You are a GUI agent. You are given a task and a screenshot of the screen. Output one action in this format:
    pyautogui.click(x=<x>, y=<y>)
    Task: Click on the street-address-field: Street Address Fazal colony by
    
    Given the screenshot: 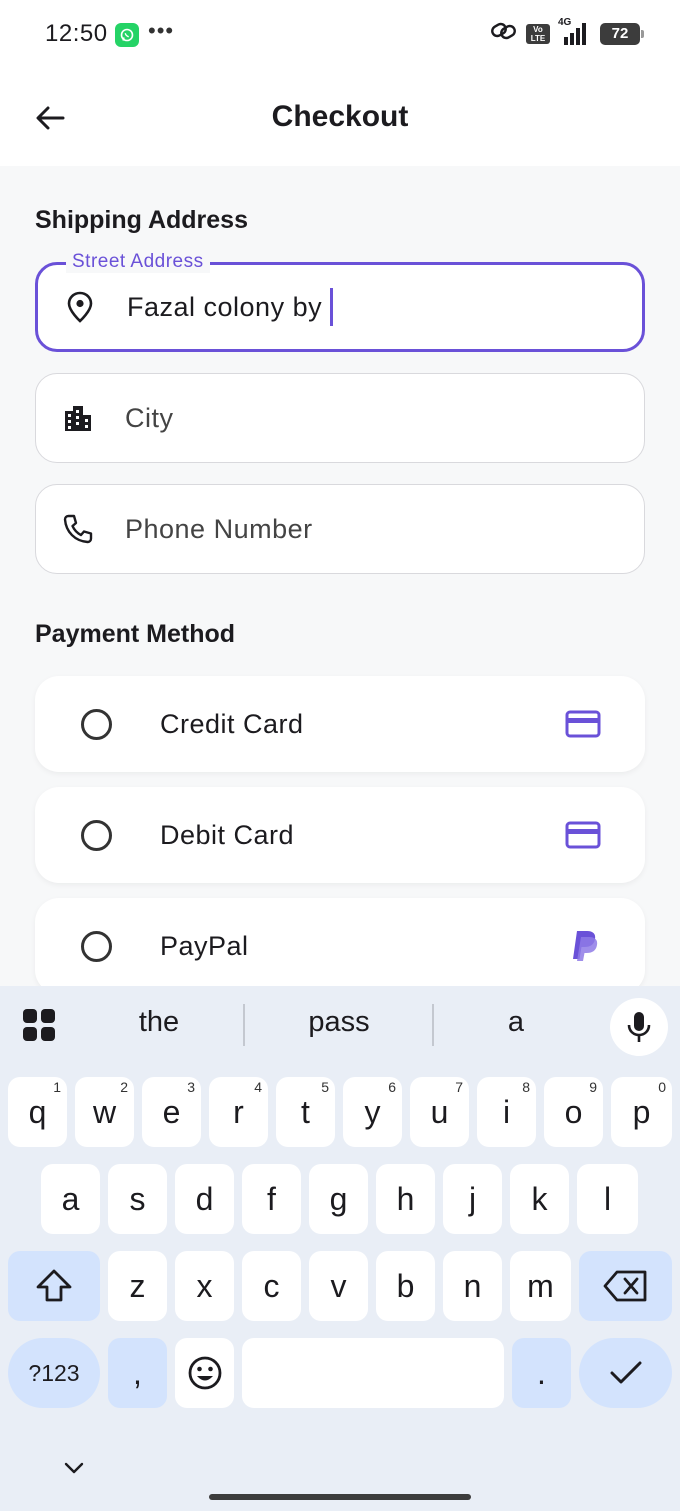 What is the action you would take?
    pyautogui.click(x=340, y=301)
    